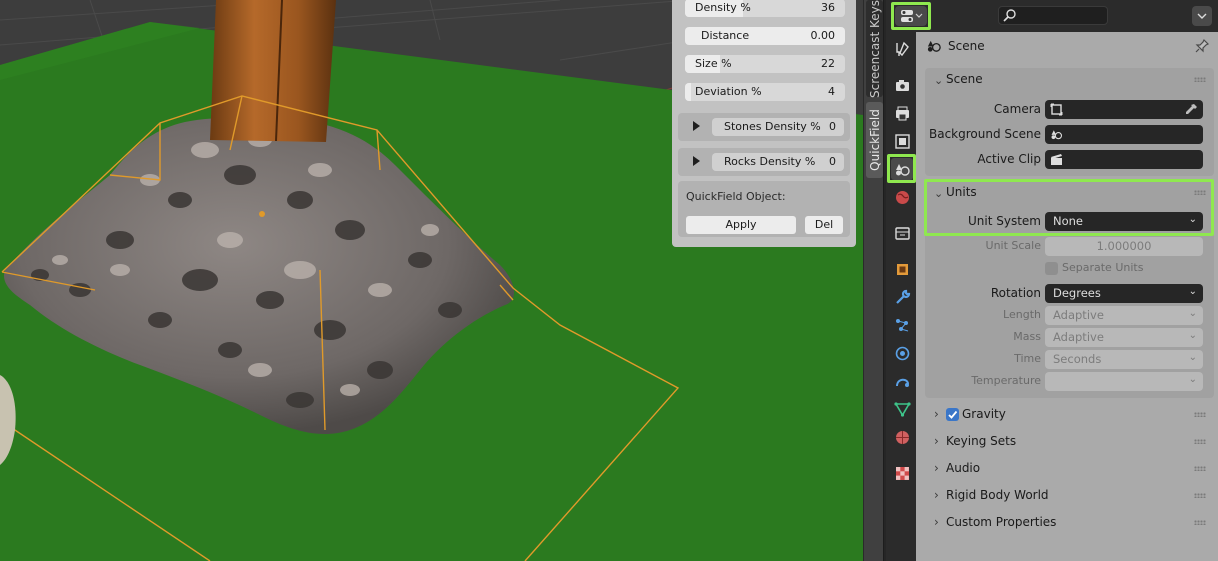 The image size is (1218, 561). What do you see at coordinates (952, 414) in the screenshot?
I see `gravity-checkbox` at bounding box center [952, 414].